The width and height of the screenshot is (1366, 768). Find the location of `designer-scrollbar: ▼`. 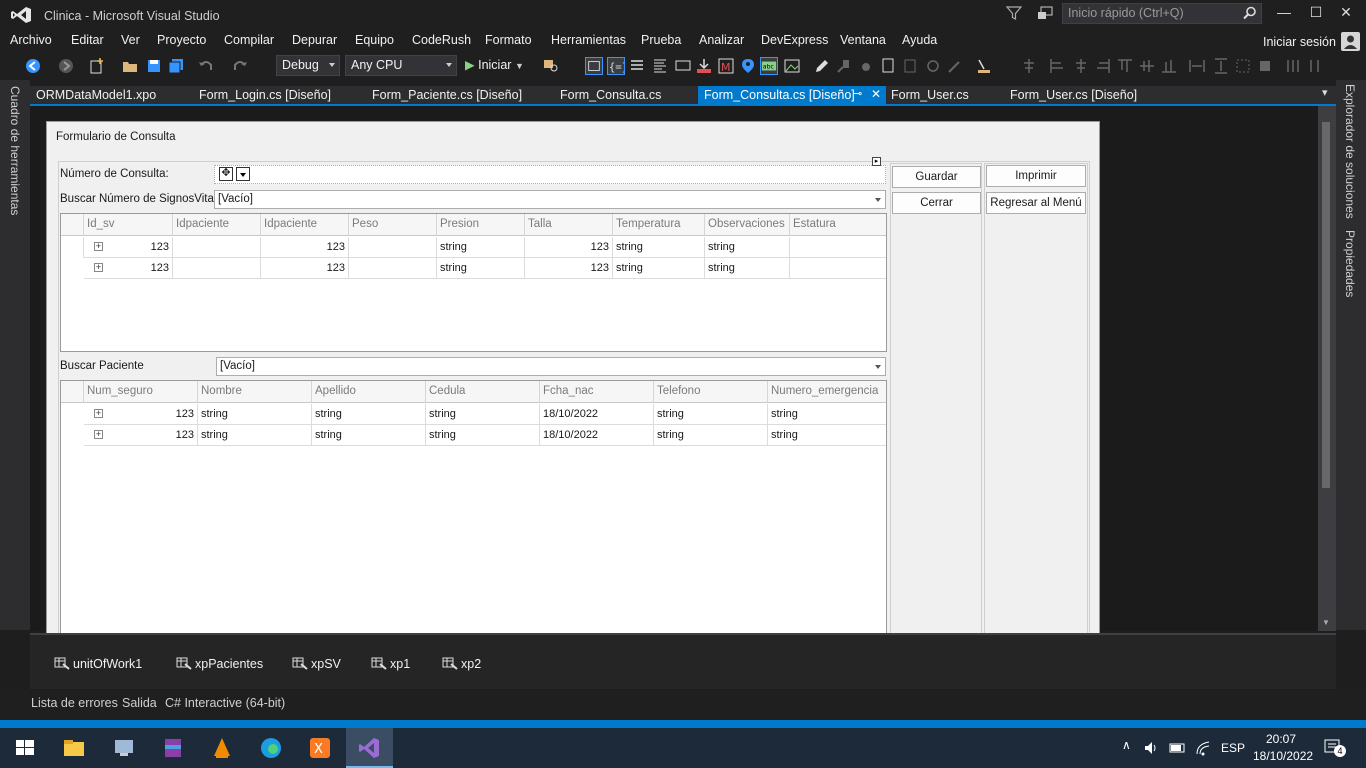

designer-scrollbar: ▼ is located at coordinates (1327, 368).